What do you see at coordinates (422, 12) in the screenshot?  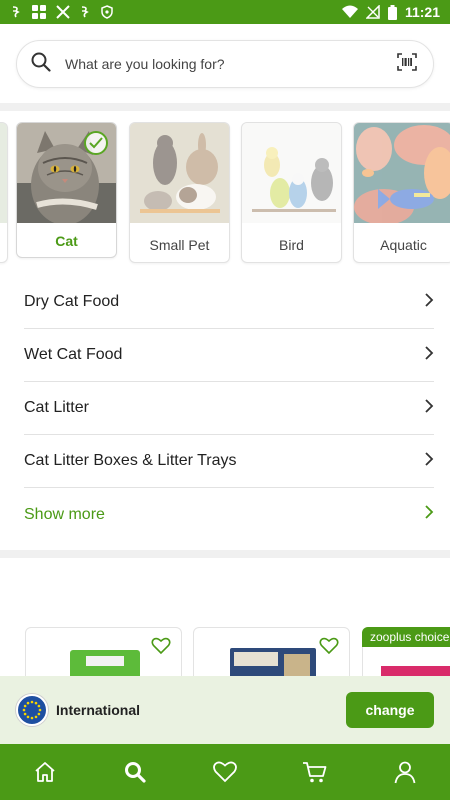 I see `clock: 11:21` at bounding box center [422, 12].